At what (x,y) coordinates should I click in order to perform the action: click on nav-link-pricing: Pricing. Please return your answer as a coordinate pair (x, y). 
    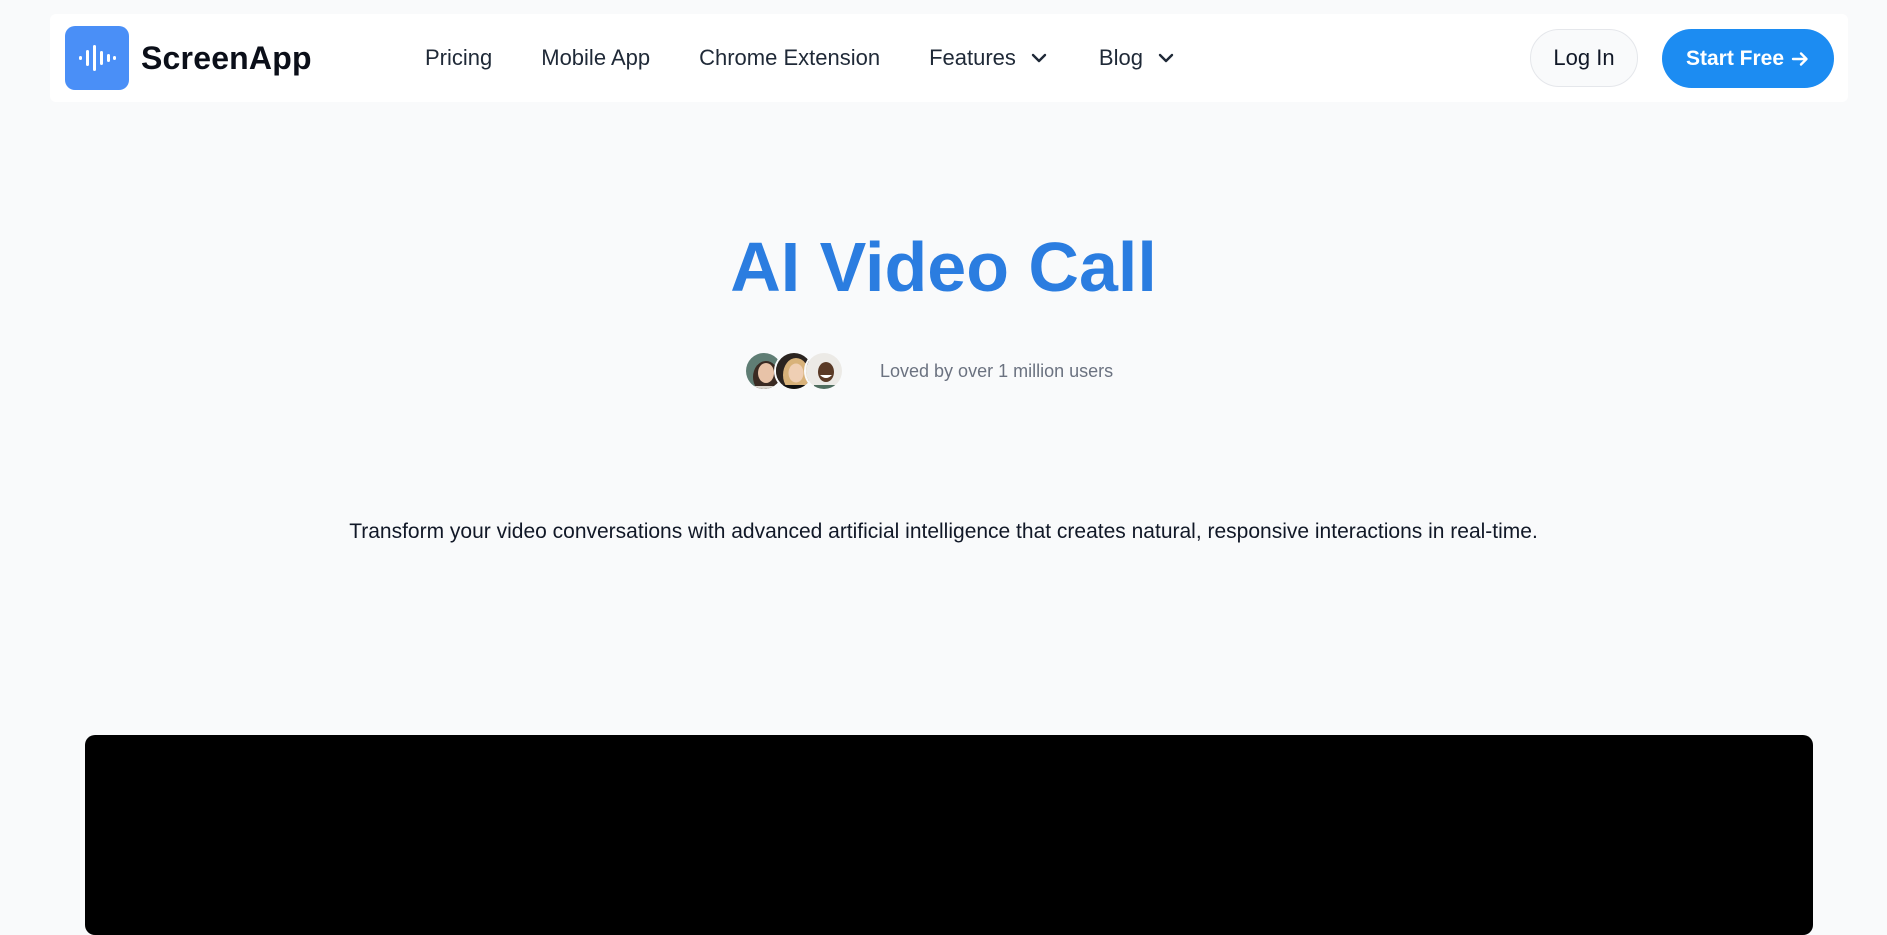
    Looking at the image, I should click on (458, 58).